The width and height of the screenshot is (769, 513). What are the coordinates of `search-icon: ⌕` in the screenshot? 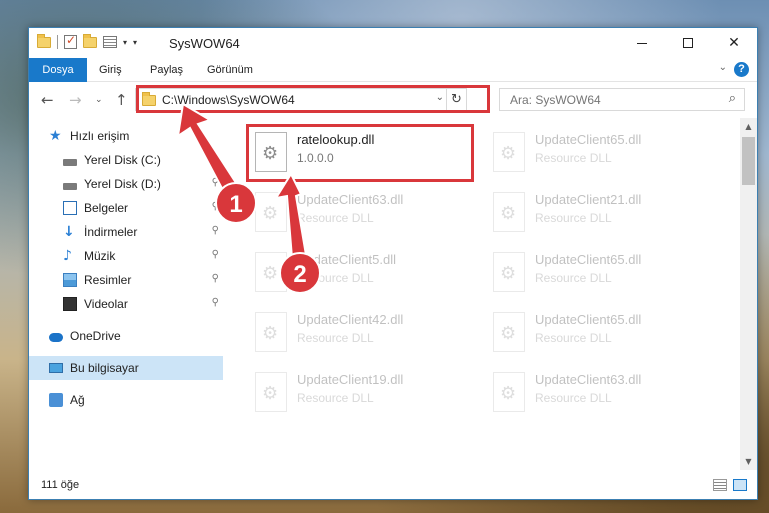 It's located at (732, 98).